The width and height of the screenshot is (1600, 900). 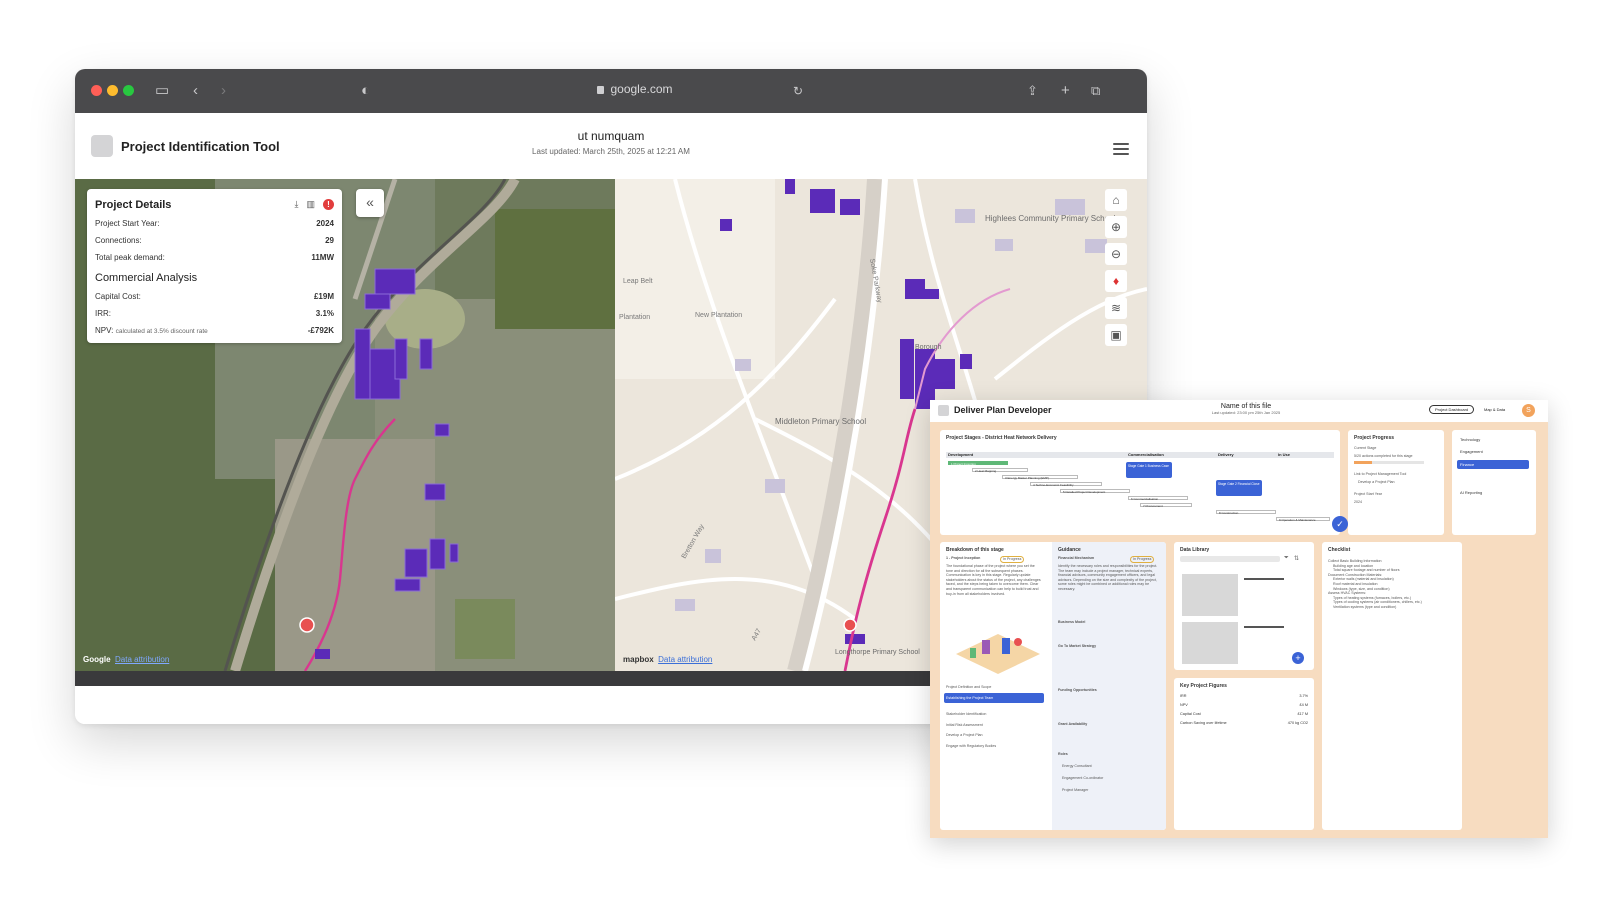 What do you see at coordinates (1077, 646) in the screenshot?
I see `guidance-item-2: Go To Market Strategy` at bounding box center [1077, 646].